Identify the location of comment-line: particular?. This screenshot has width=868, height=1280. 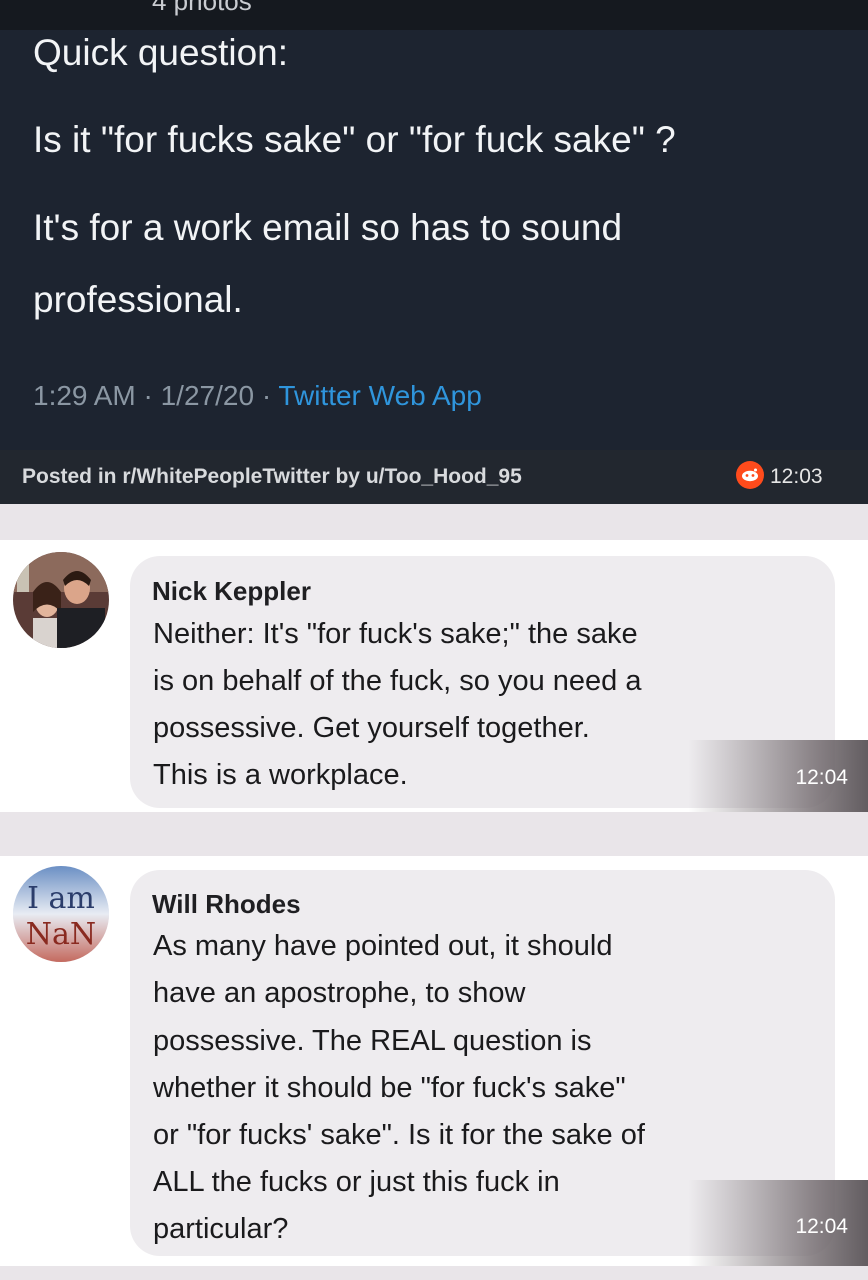
(221, 1229).